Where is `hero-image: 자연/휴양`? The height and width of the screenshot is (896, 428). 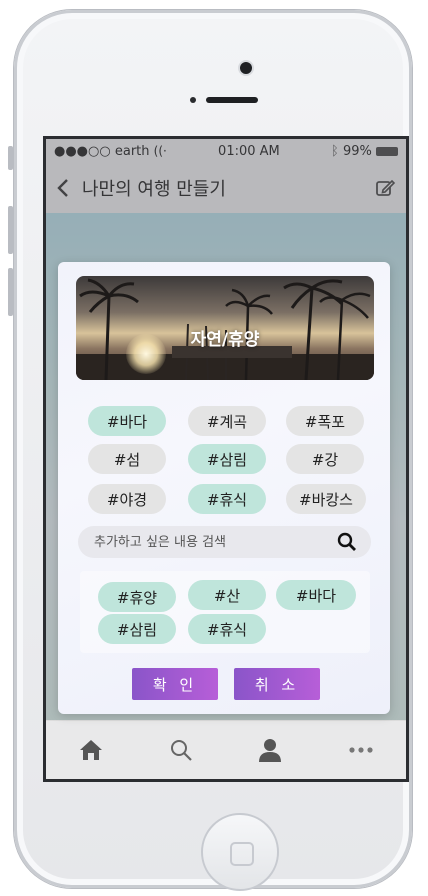
hero-image: 자연/휴양 is located at coordinates (225, 328).